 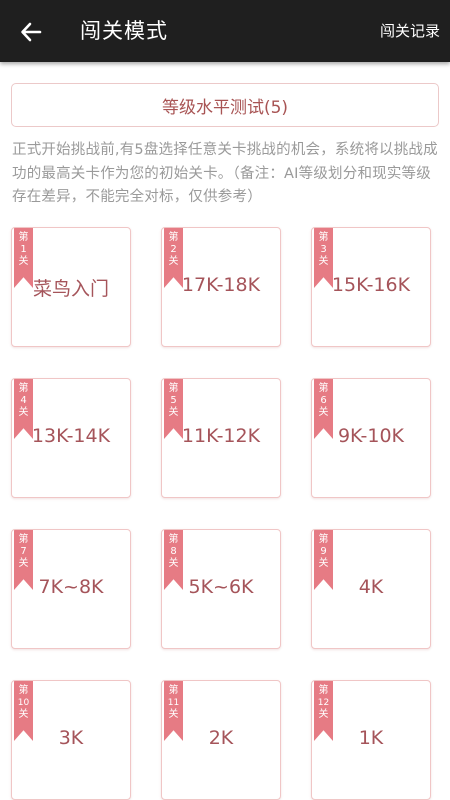 I want to click on level-label: 11K-12K, so click(x=221, y=436).